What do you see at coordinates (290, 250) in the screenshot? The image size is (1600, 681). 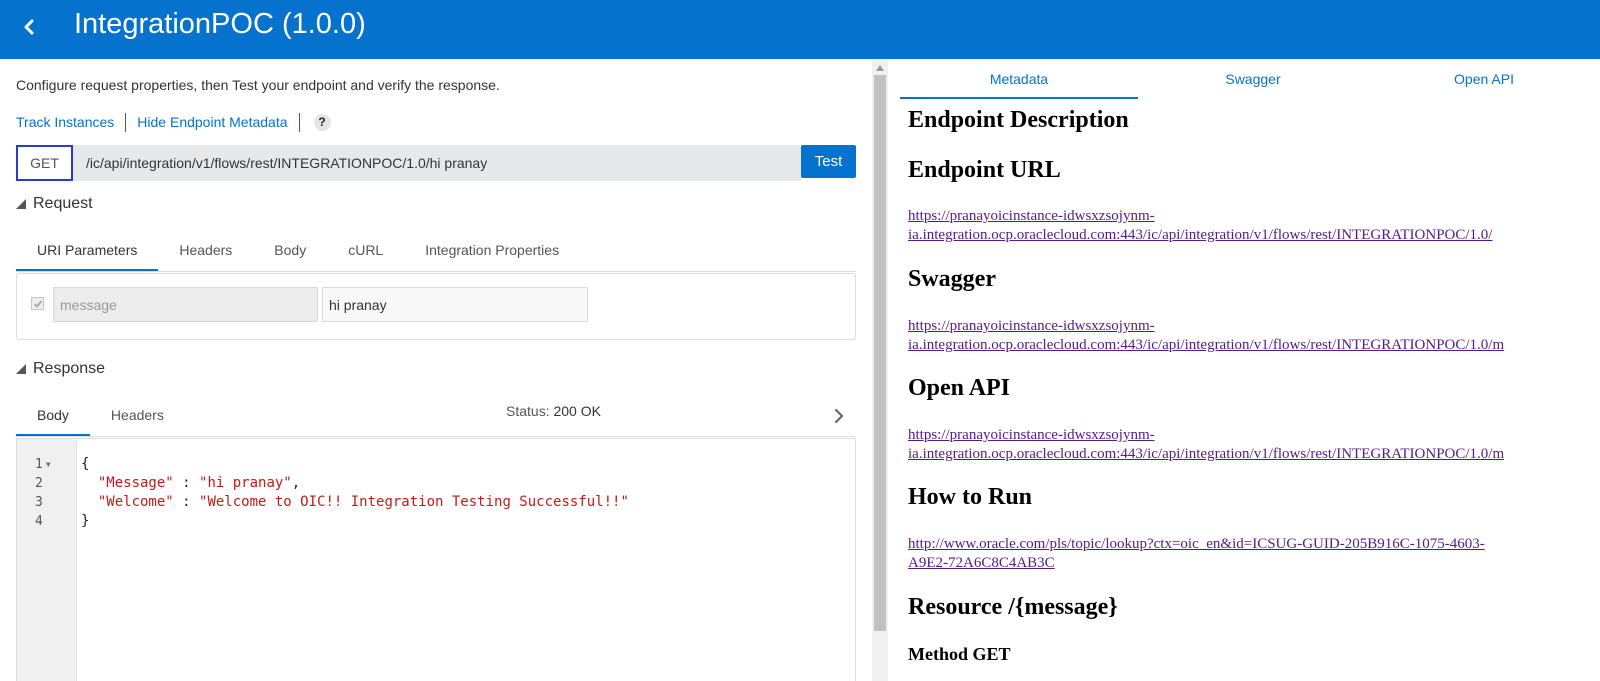 I see `tab-body: Body` at bounding box center [290, 250].